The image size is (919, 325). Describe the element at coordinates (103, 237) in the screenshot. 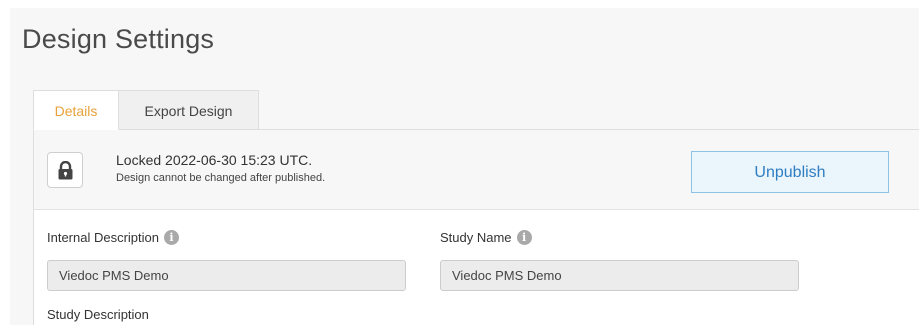

I see `internal-description-label-text: Internal Description` at that location.